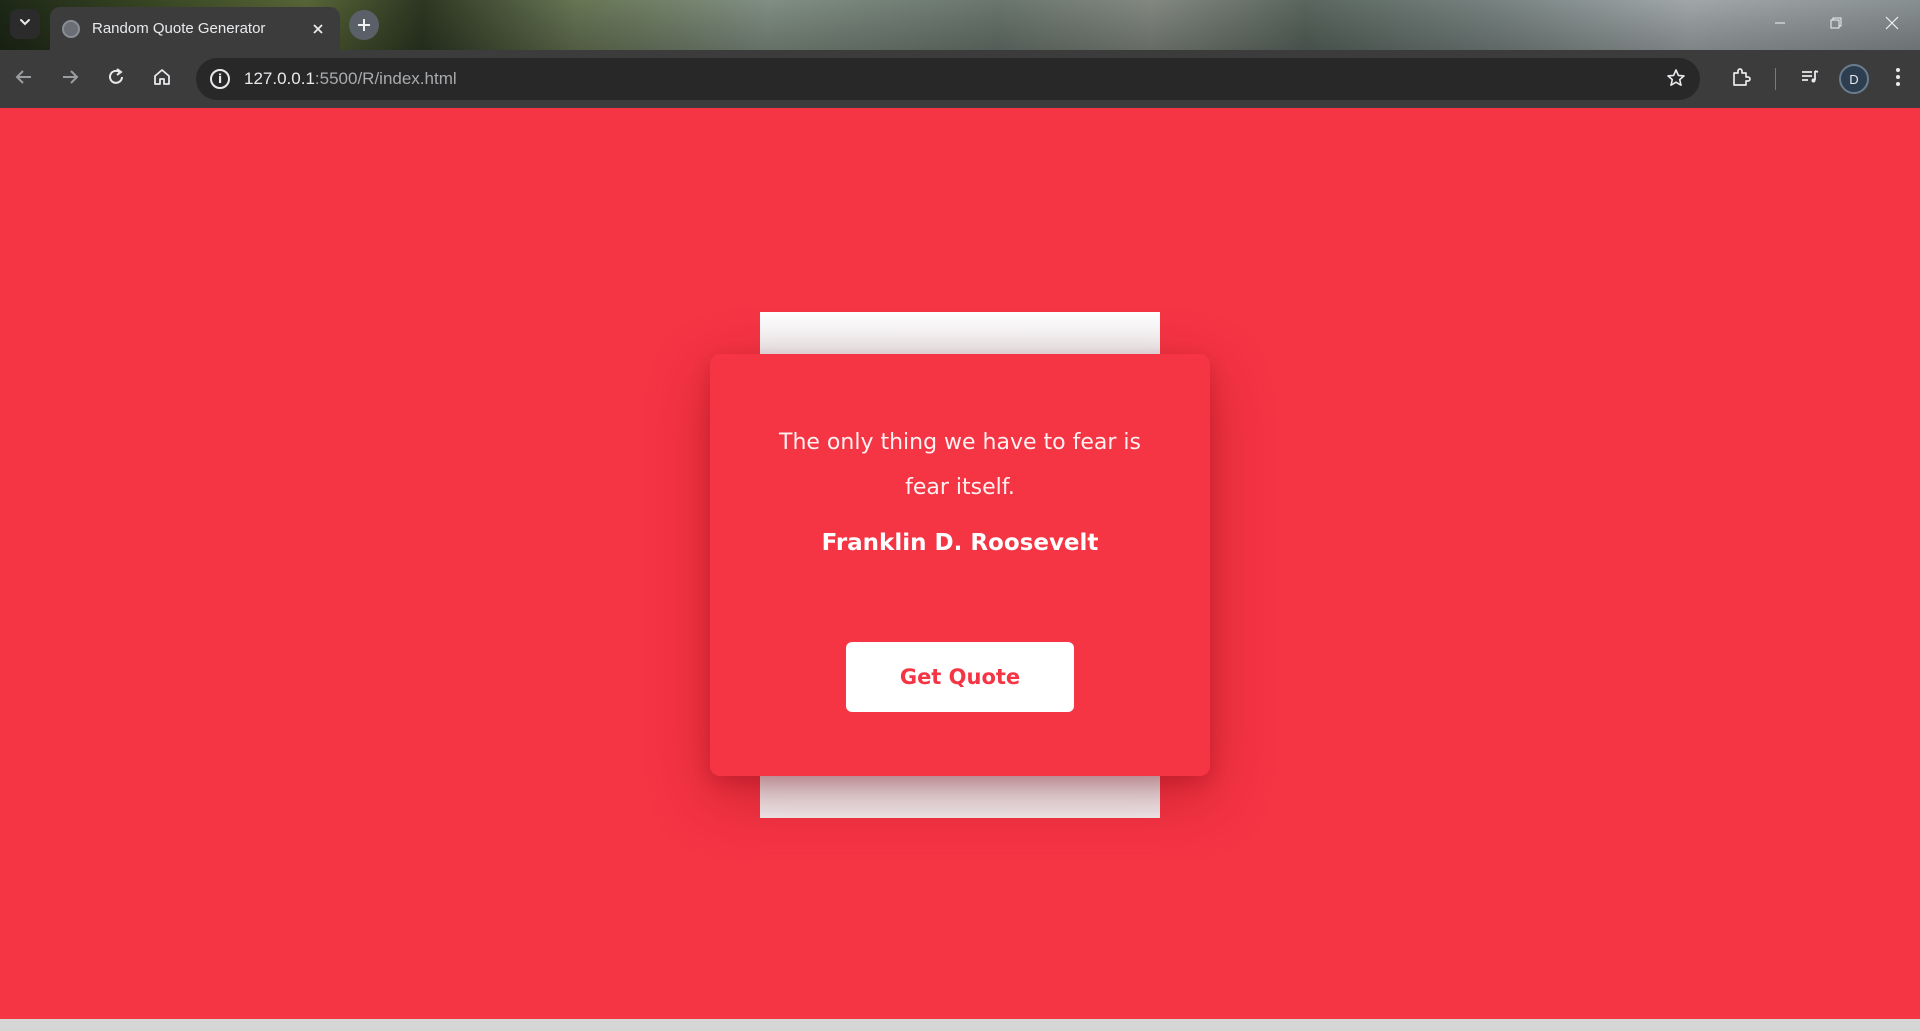 Image resolution: width=1920 pixels, height=1031 pixels. What do you see at coordinates (960, 1025) in the screenshot?
I see `bottom-bar` at bounding box center [960, 1025].